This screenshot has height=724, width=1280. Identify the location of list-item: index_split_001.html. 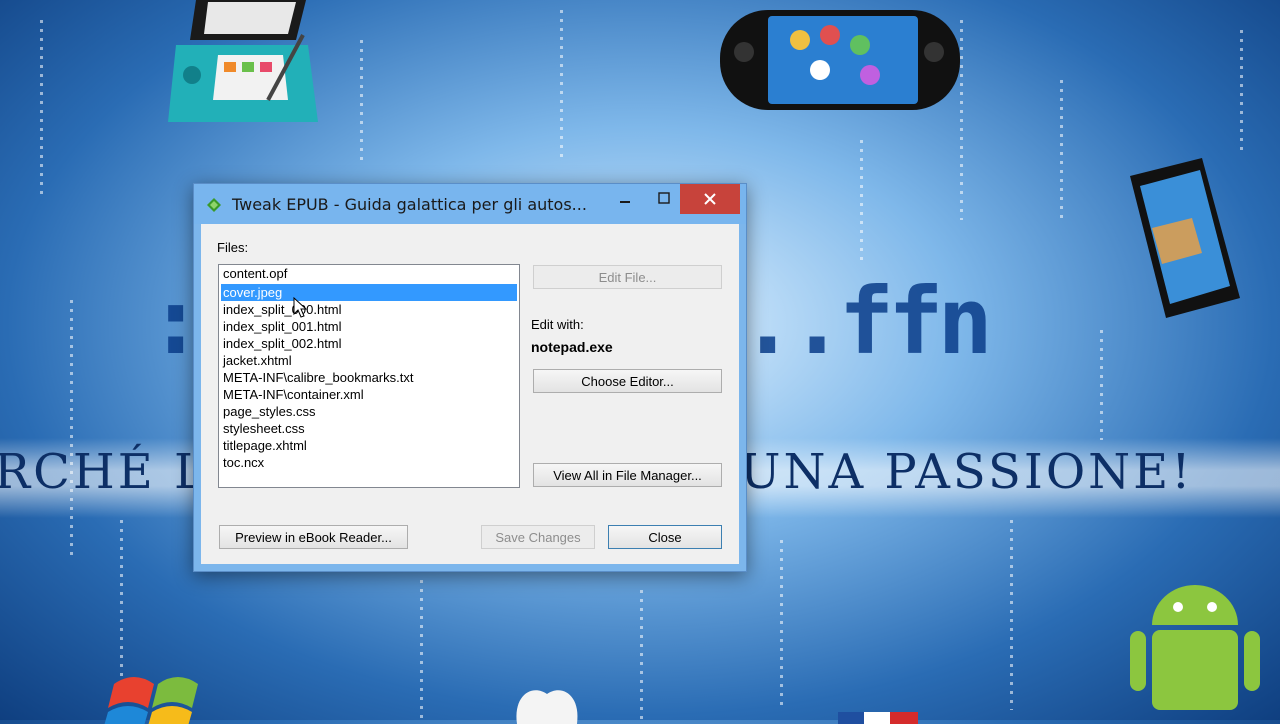
(369, 326).